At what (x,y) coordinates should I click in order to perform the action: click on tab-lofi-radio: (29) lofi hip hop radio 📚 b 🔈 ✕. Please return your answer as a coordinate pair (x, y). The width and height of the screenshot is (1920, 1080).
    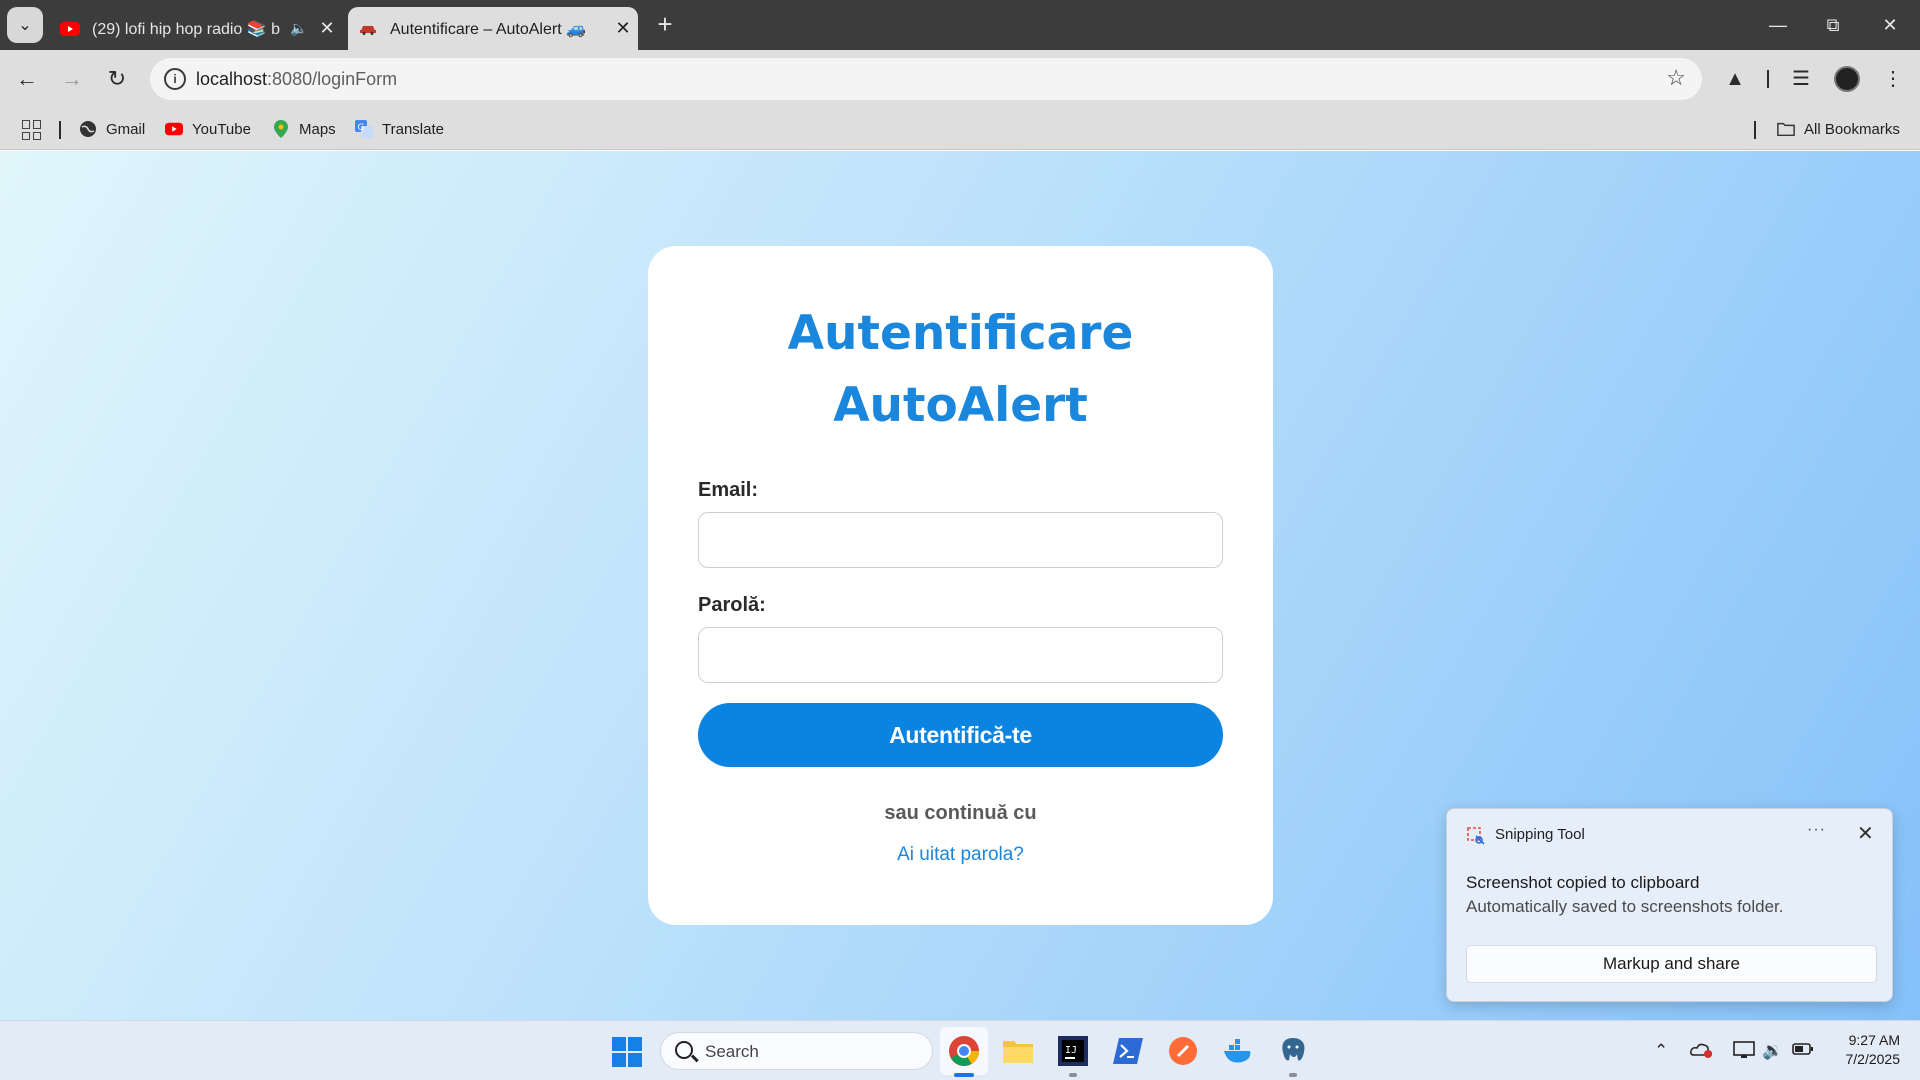
    Looking at the image, I should click on (197, 28).